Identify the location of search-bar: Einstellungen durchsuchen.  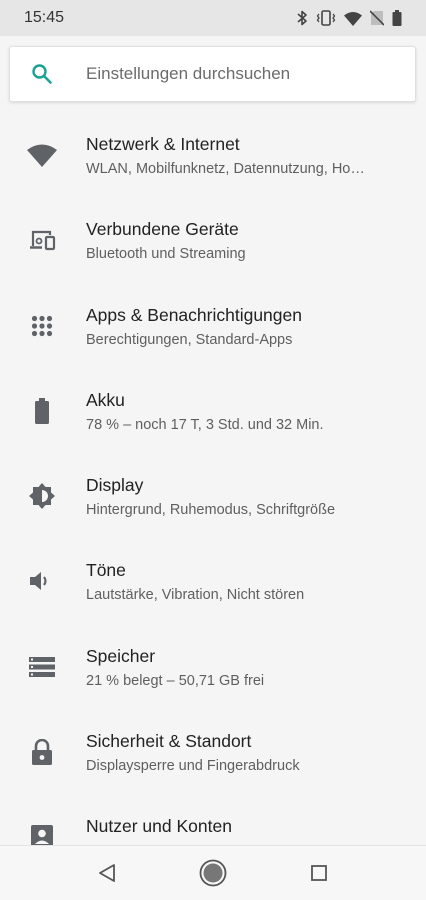
(212, 74).